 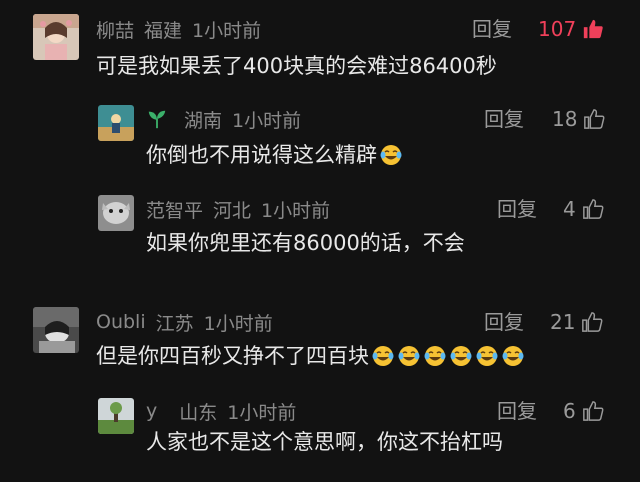 What do you see at coordinates (221, 411) in the screenshot?
I see `comment-meta: y 山东 1小时前` at bounding box center [221, 411].